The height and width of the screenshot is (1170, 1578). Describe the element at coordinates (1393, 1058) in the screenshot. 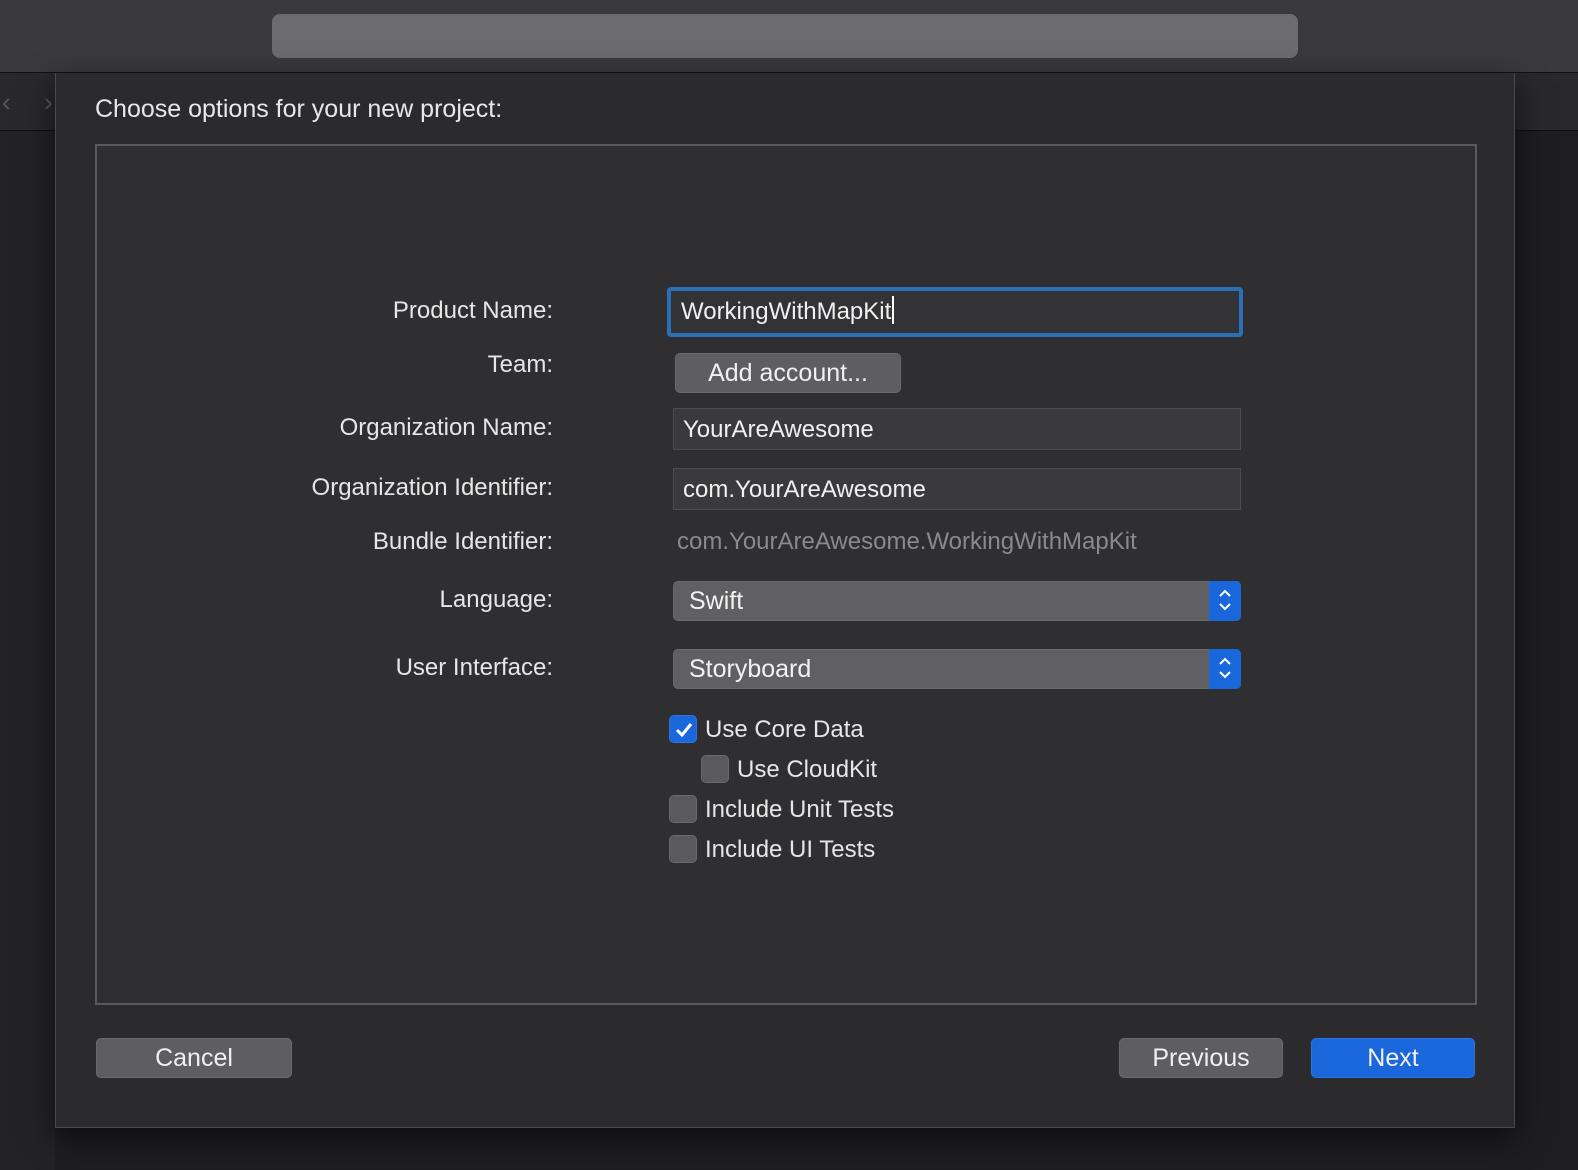

I see `next-button: Next` at that location.